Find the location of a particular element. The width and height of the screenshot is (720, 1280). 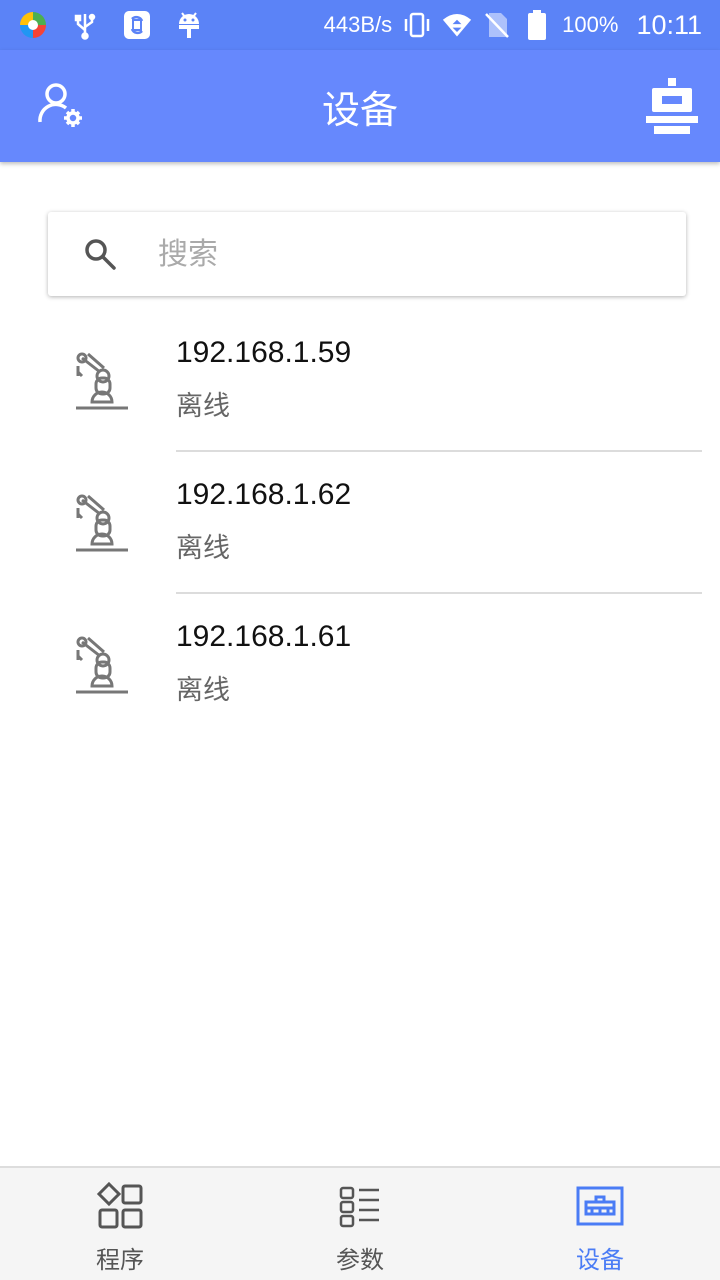

app-bar: 设备 is located at coordinates (360, 106).